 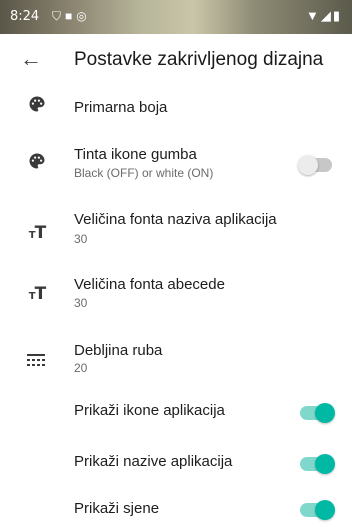 What do you see at coordinates (83, 16) in the screenshot?
I see `sync-icon: ◎` at bounding box center [83, 16].